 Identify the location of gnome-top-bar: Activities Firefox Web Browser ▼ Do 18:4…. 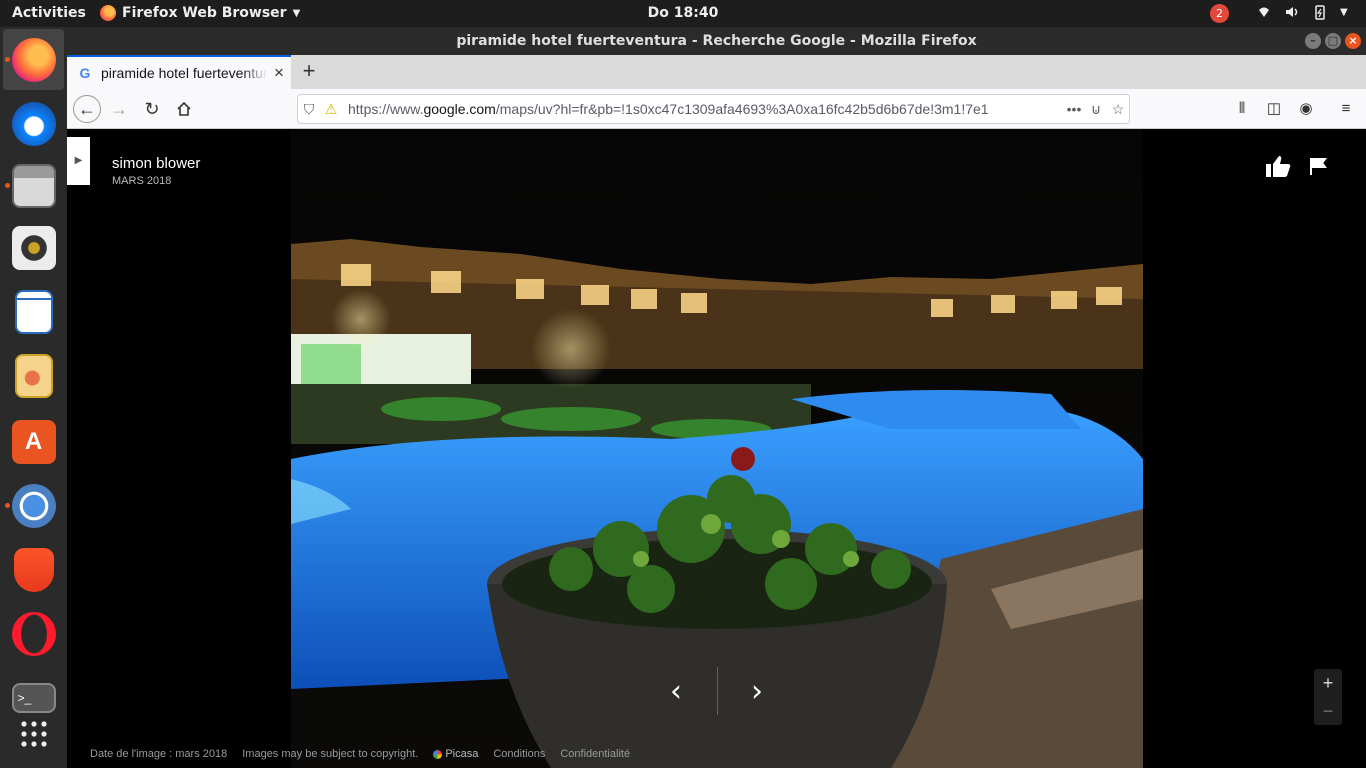
(683, 13).